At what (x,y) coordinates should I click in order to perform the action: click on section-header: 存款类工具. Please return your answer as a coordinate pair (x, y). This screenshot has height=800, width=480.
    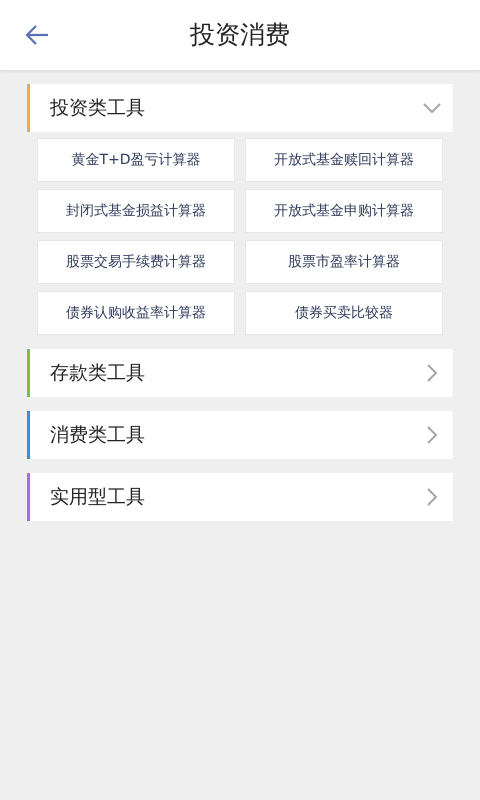
    Looking at the image, I should click on (240, 373).